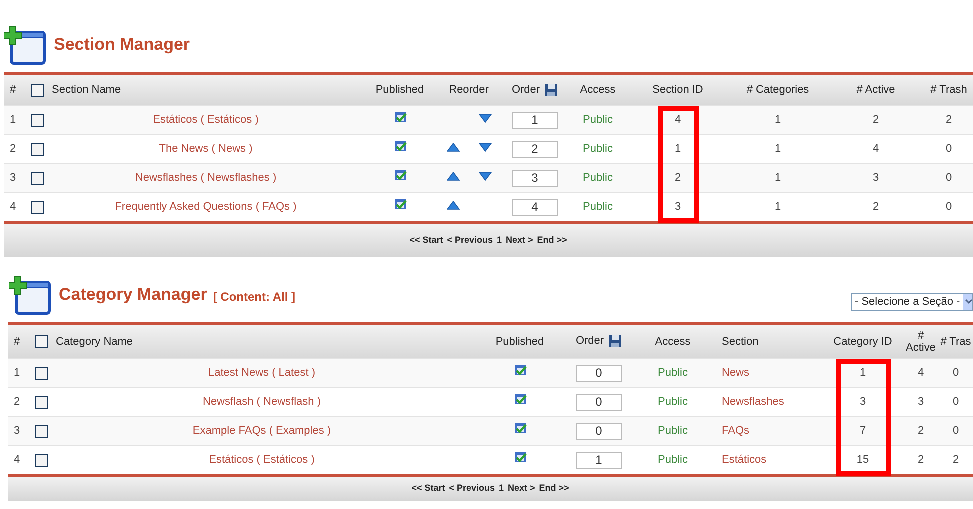 Image resolution: width=973 pixels, height=509 pixels. I want to click on column-header: # Tras, so click(956, 342).